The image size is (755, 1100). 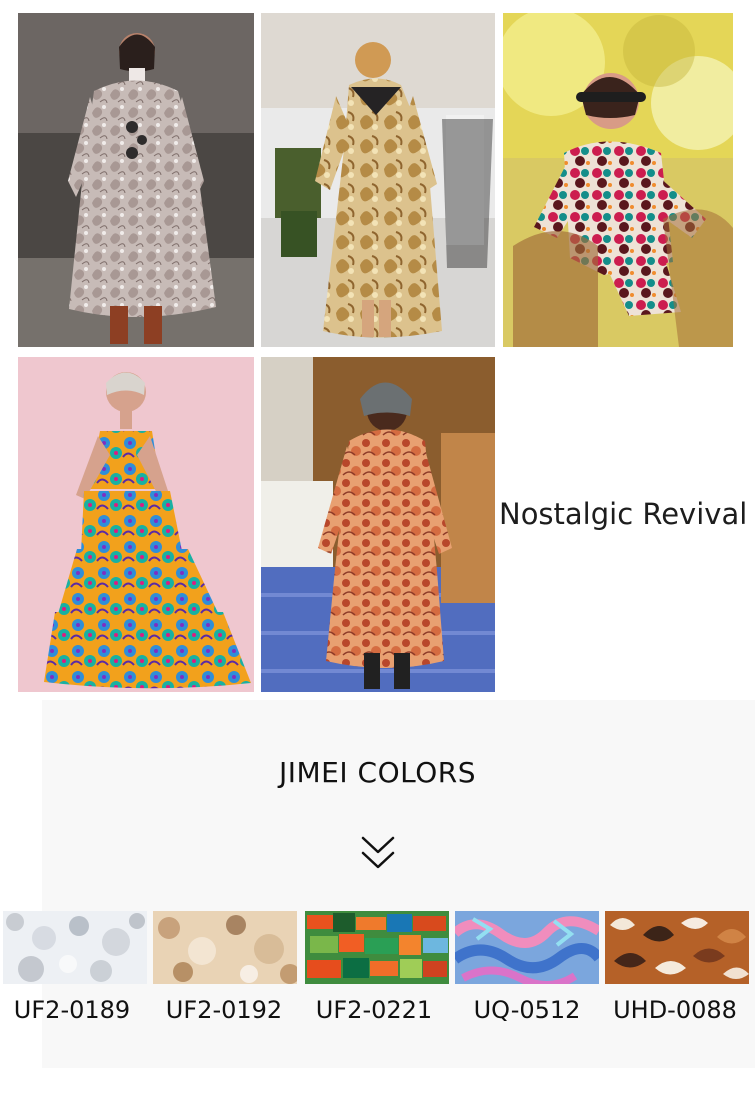 I want to click on swatch-code-uq-0512: UQ-0512, so click(x=527, y=1010).